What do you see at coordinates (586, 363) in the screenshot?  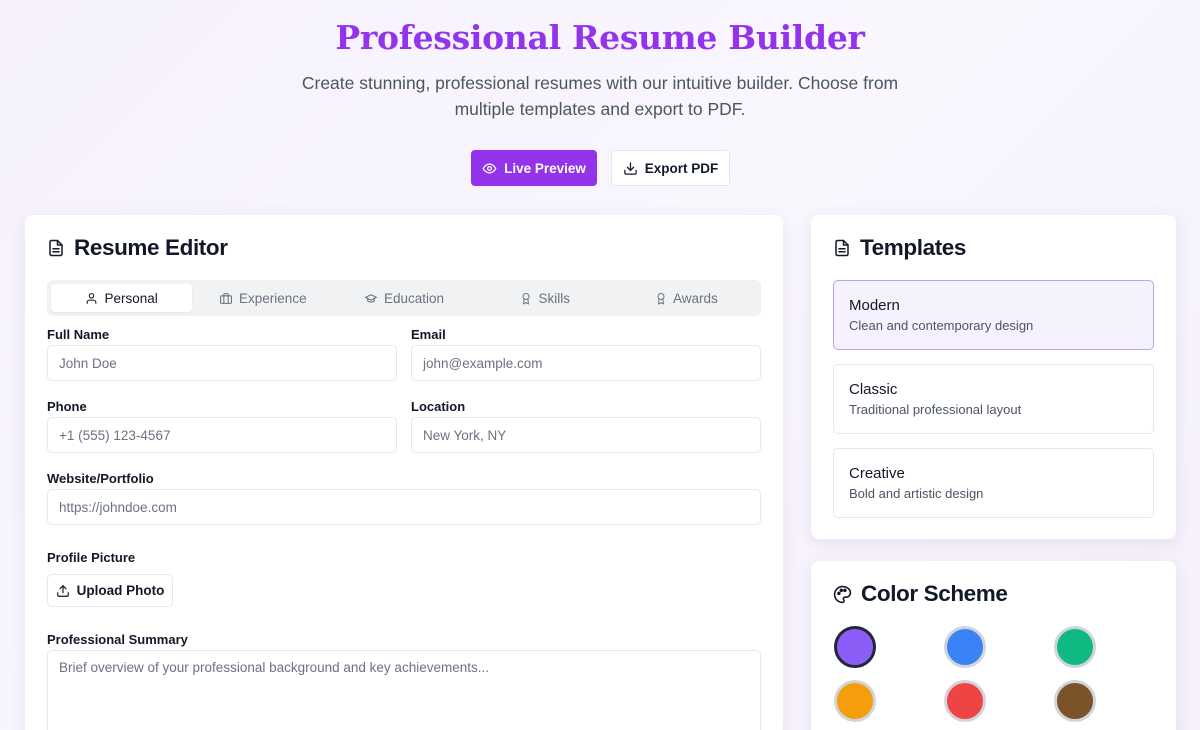 I see `email-field` at bounding box center [586, 363].